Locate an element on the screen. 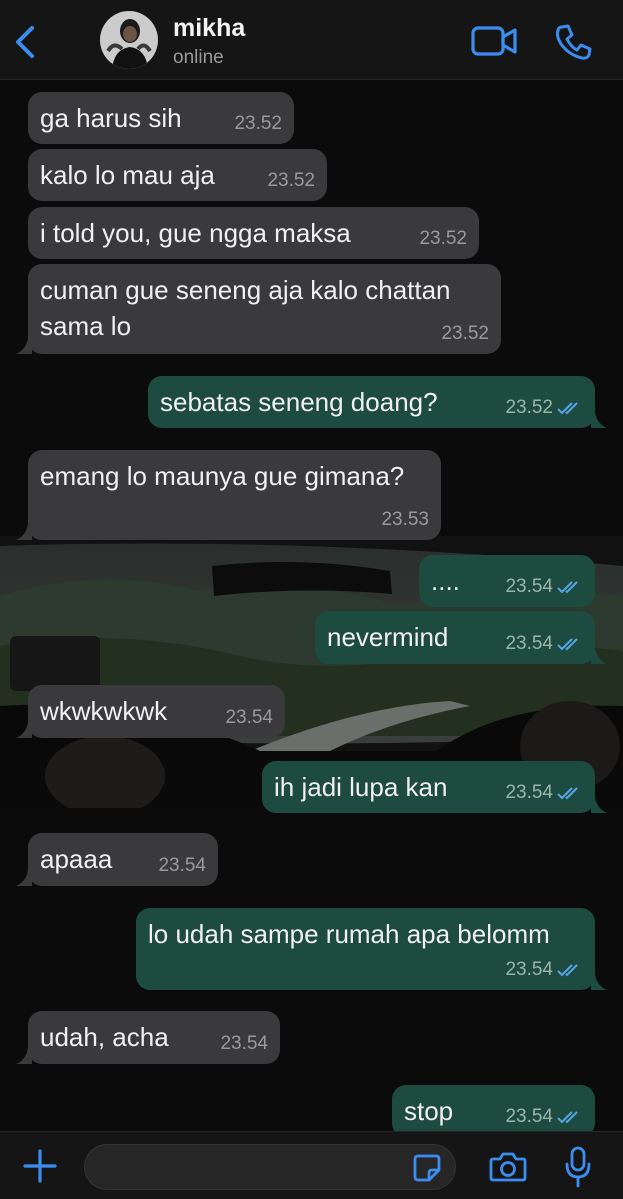 Image resolution: width=623 pixels, height=1199 pixels. incoming-message: kalo lo mau aja 23.52 is located at coordinates (177, 175).